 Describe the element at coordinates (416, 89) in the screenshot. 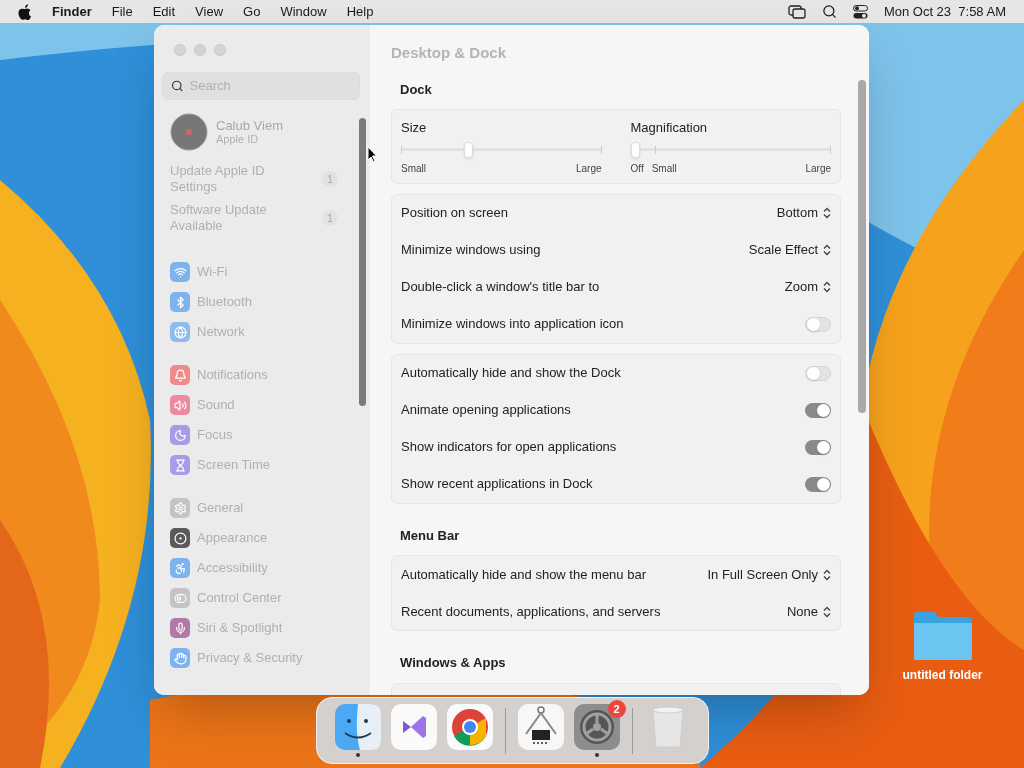

I see `section-heading: Dock` at that location.